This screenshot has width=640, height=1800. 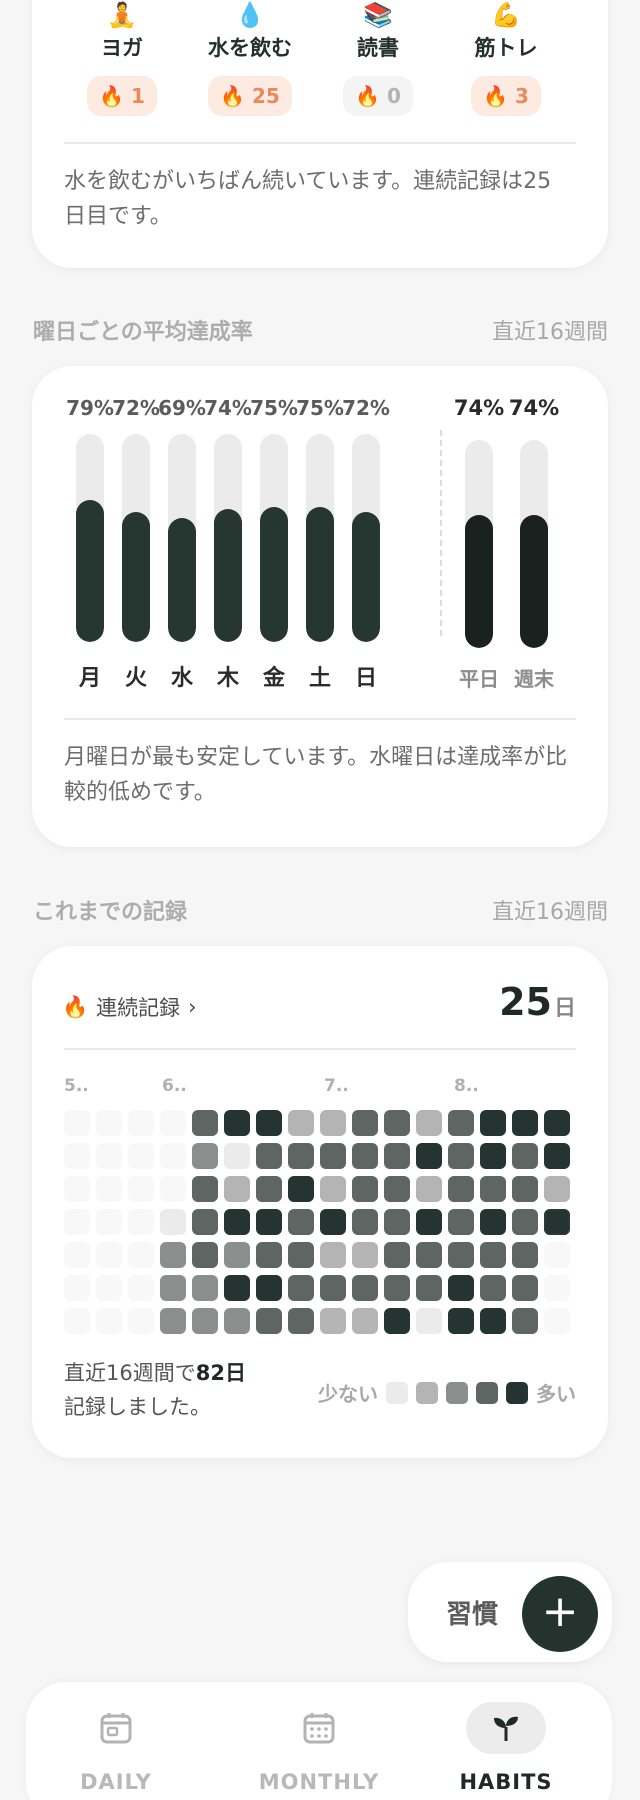 I want to click on nav-tab-daily: DAILY, so click(x=116, y=1741).